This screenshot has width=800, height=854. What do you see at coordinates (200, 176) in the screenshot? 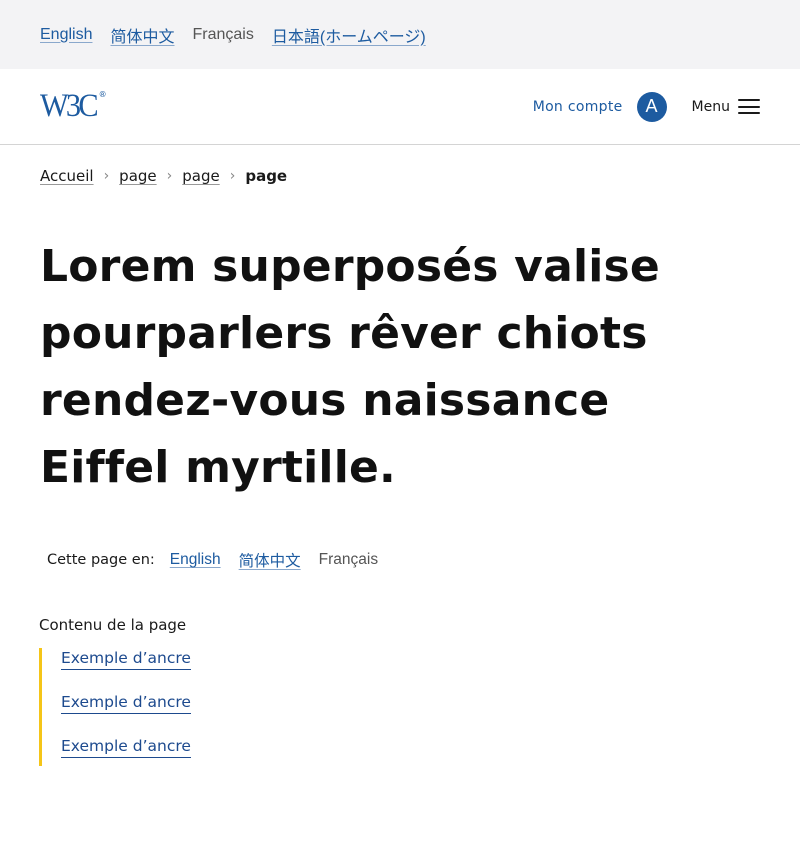
I see `breadcrumb-page-2: page` at bounding box center [200, 176].